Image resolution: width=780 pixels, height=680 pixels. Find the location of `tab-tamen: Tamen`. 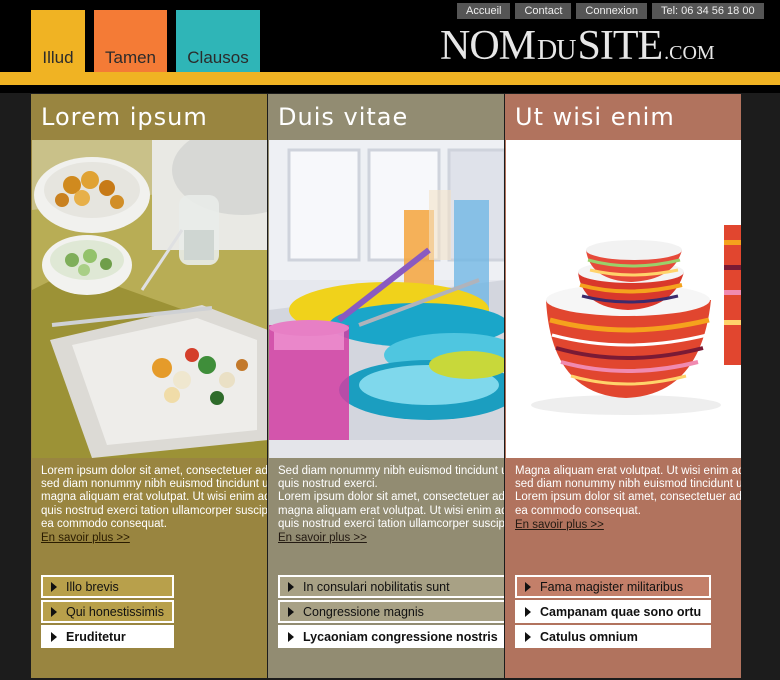

tab-tamen: Tamen is located at coordinates (130, 41).